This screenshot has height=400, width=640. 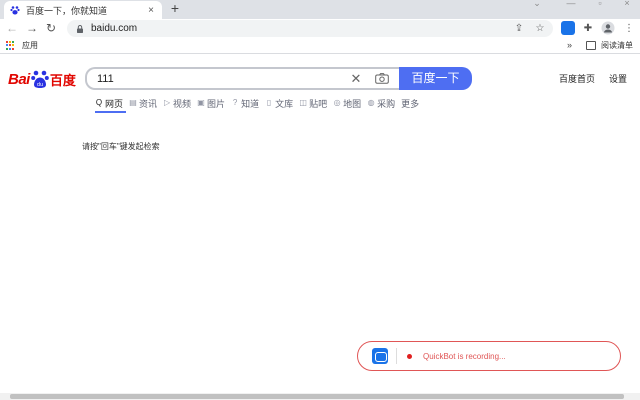 I want to click on tab-label: 视频, so click(x=182, y=103).